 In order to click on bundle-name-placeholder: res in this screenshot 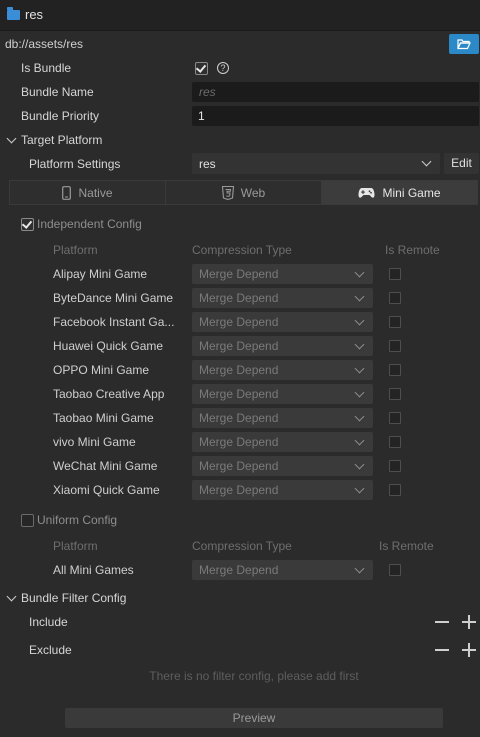, I will do `click(207, 92)`.